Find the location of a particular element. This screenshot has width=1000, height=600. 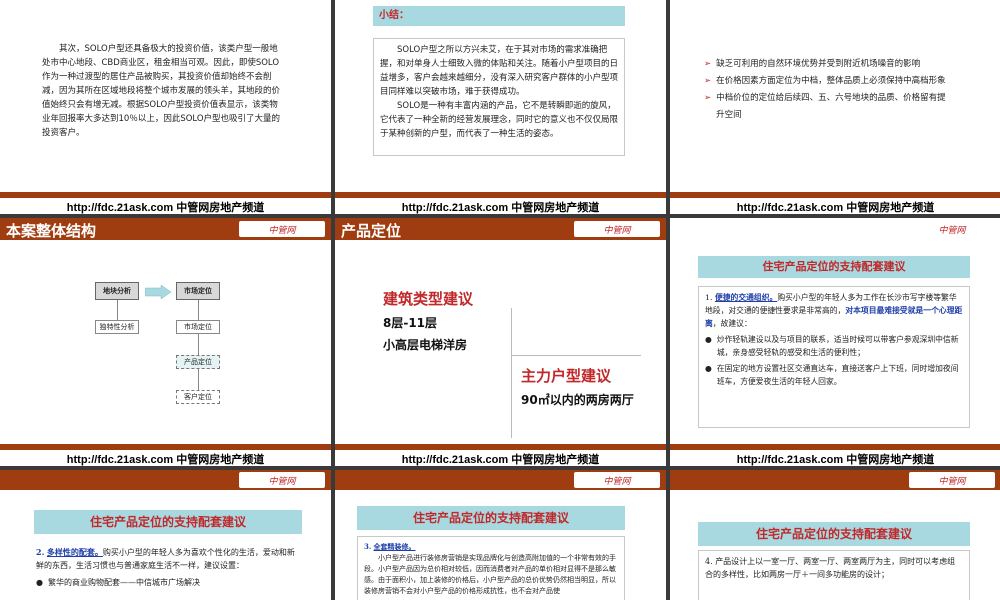

diagram-node-market: 市场定位 is located at coordinates (198, 327).